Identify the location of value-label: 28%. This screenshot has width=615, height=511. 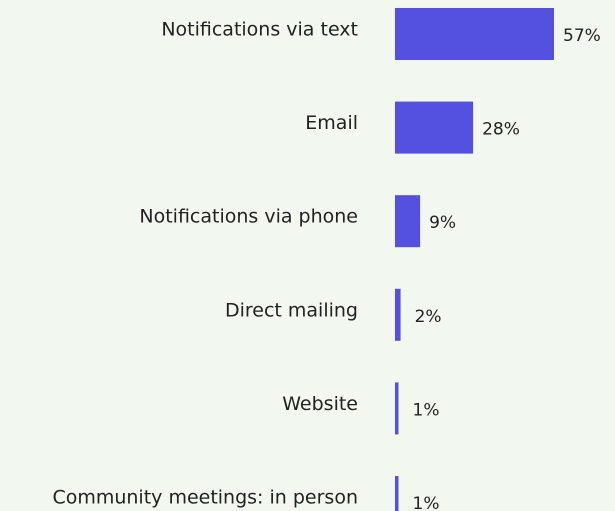
(501, 130).